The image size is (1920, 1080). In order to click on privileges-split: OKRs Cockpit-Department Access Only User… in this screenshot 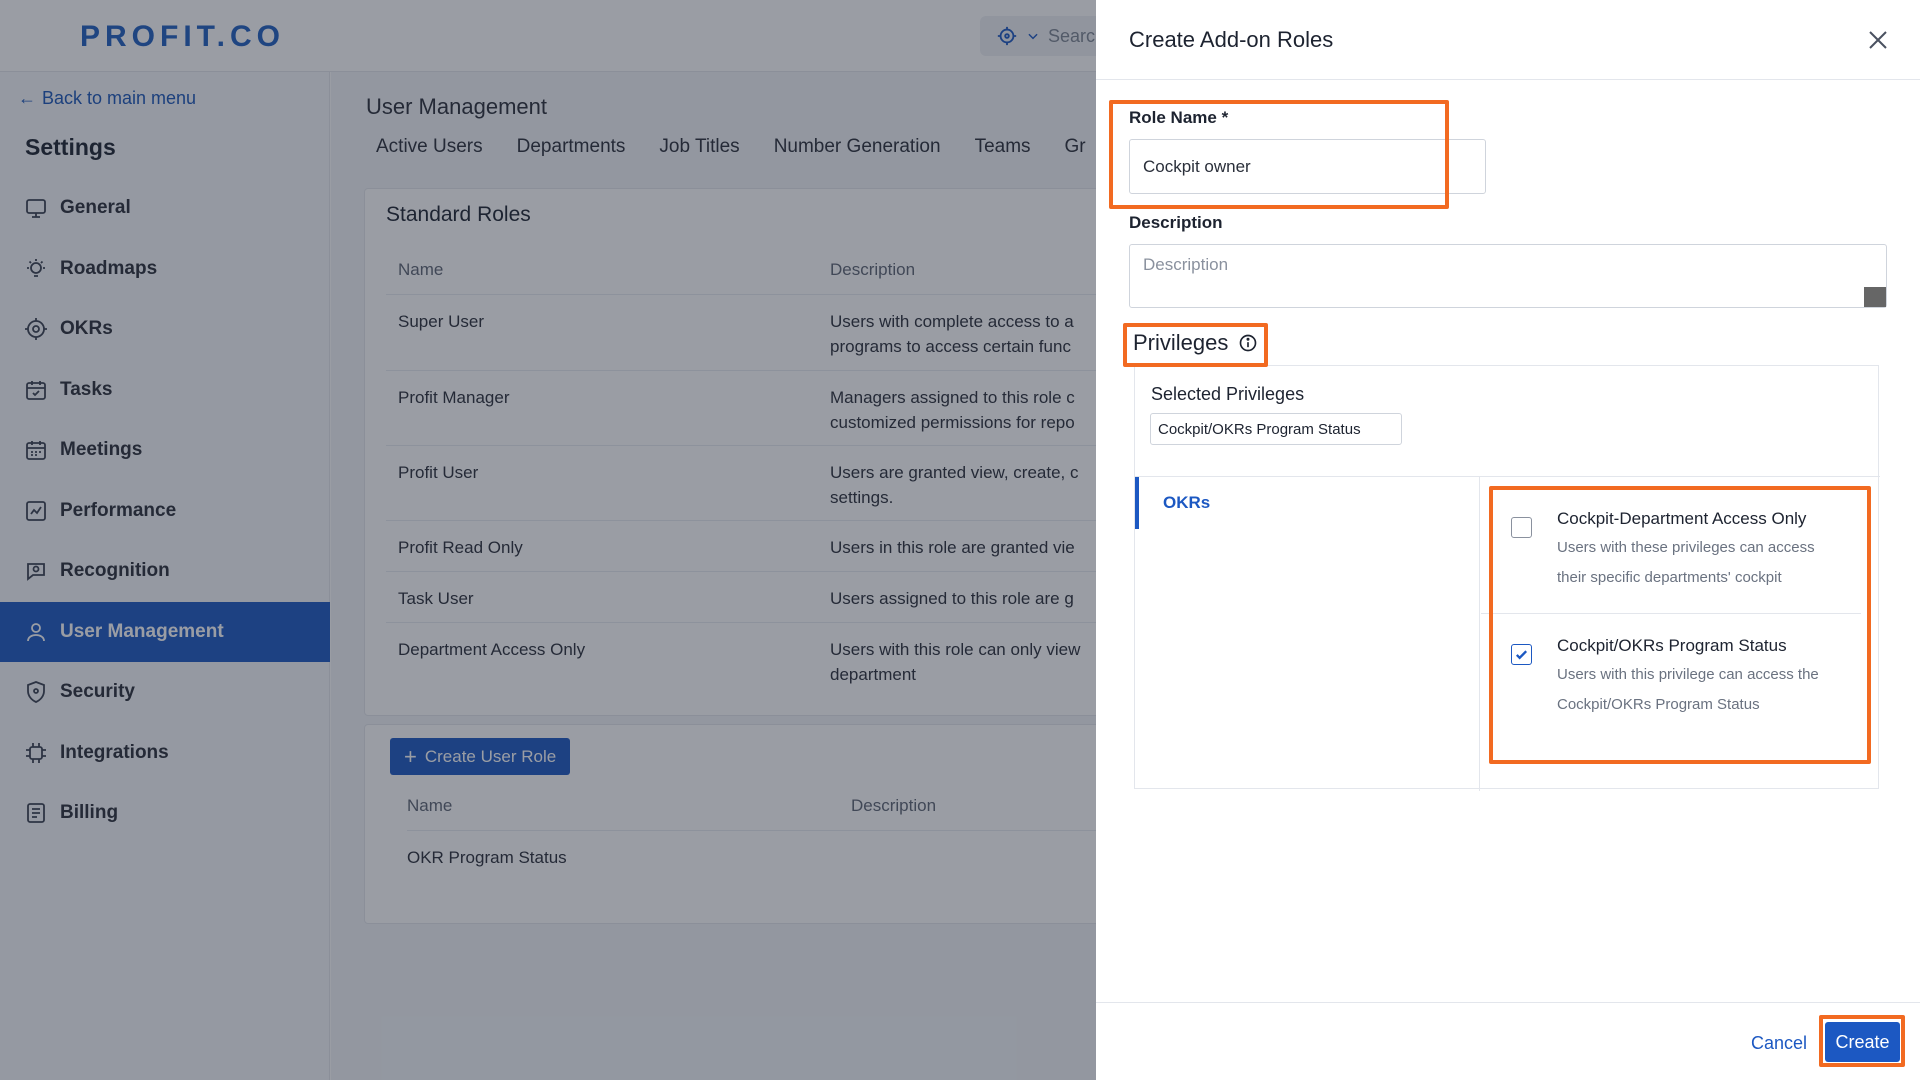, I will do `click(1507, 633)`.